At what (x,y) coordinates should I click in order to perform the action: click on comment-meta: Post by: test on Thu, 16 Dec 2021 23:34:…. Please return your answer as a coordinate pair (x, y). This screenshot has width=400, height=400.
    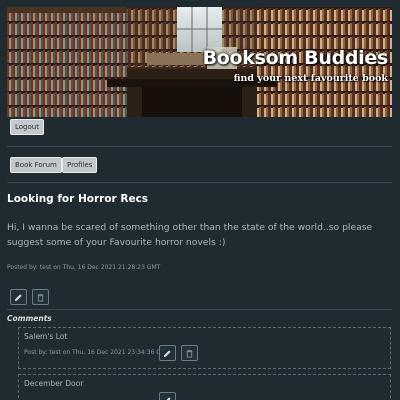
    Looking at the image, I should click on (97, 352).